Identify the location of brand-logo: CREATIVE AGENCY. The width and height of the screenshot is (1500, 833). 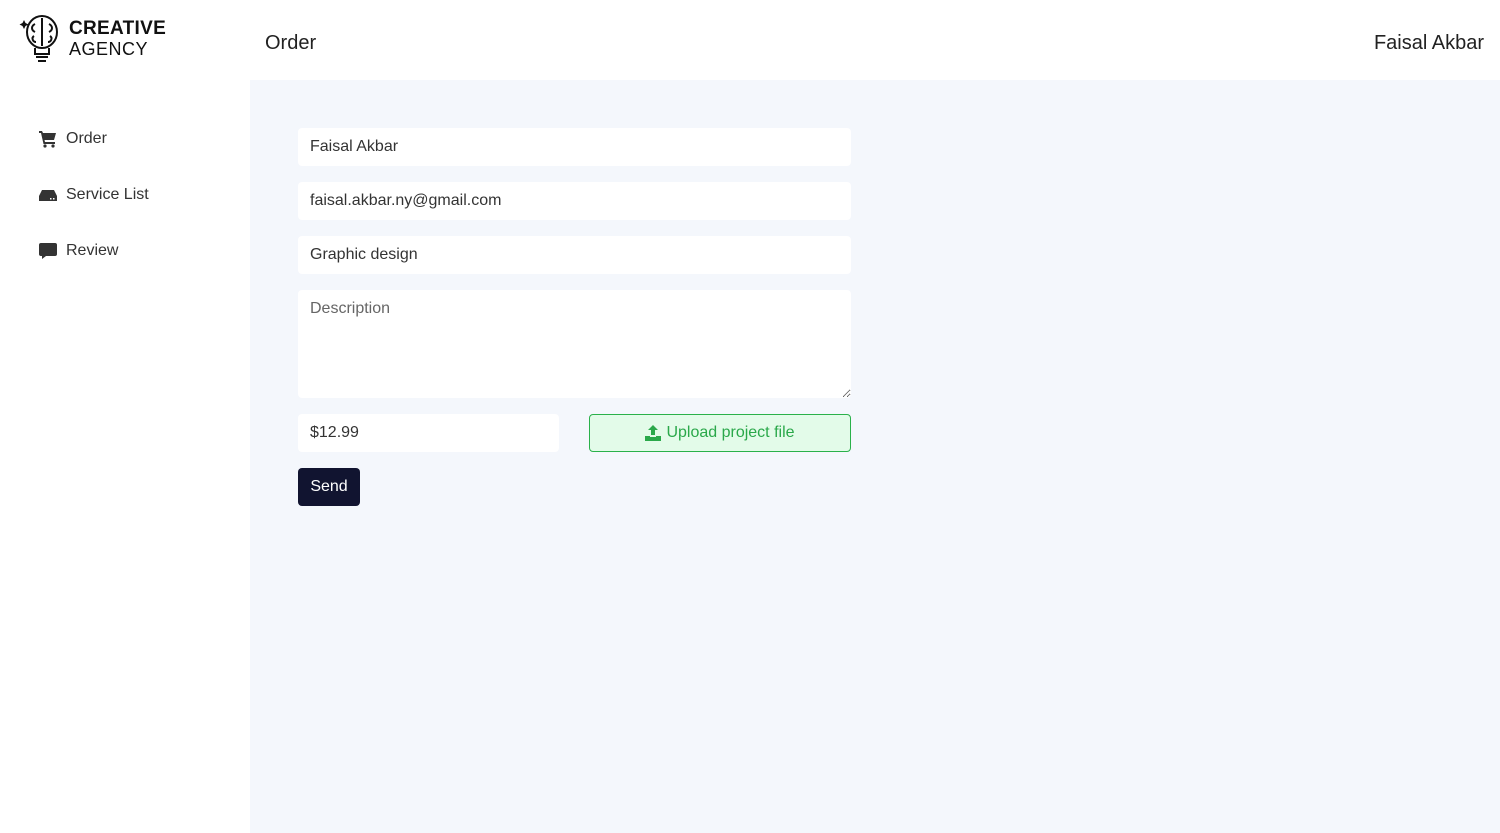
(92, 39).